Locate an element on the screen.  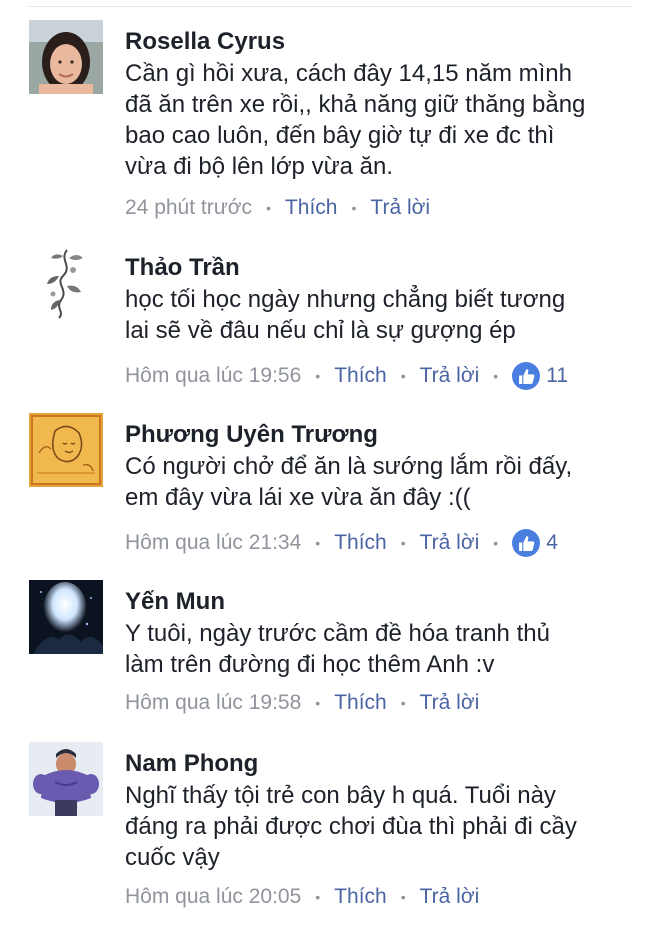
comment-meta: Hôm qua lúc 21:34 • Thích • Trả lời • 4 is located at coordinates (341, 543).